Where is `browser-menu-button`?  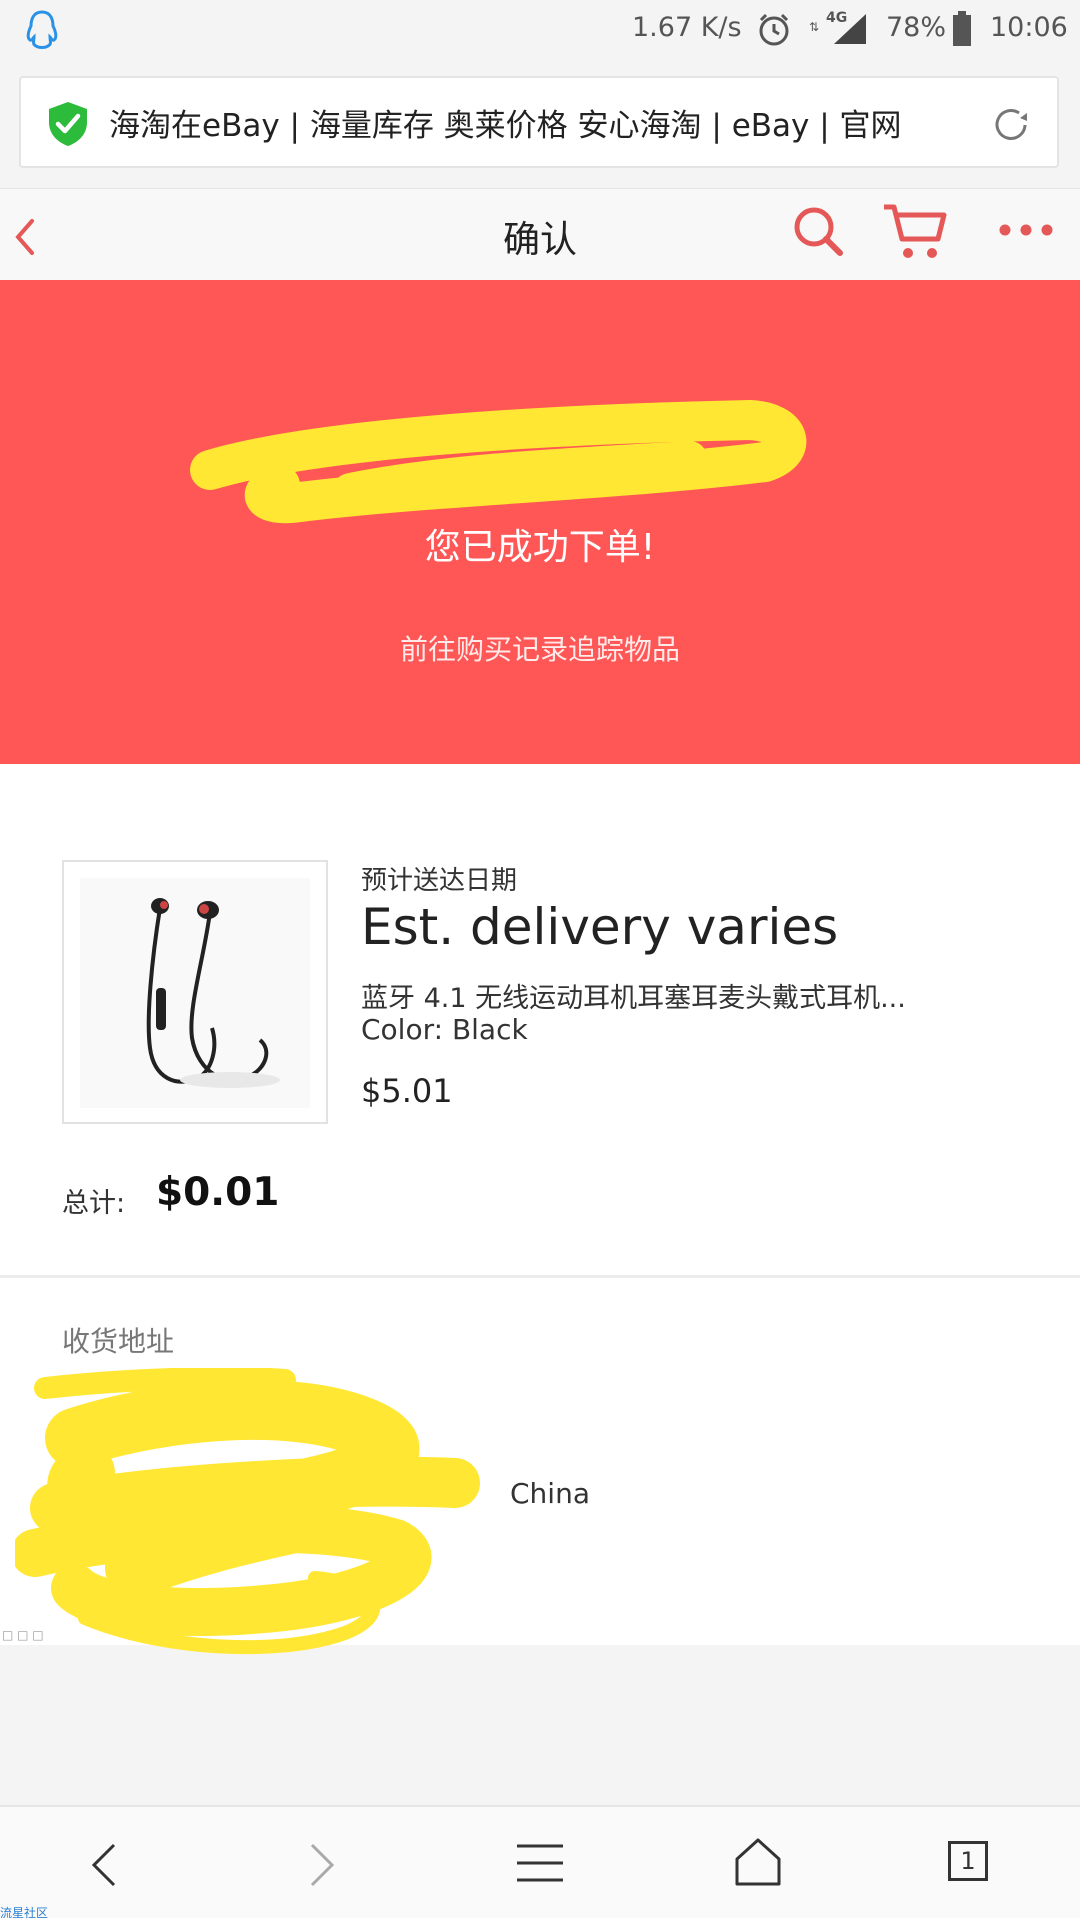
browser-menu-button is located at coordinates (540, 1863).